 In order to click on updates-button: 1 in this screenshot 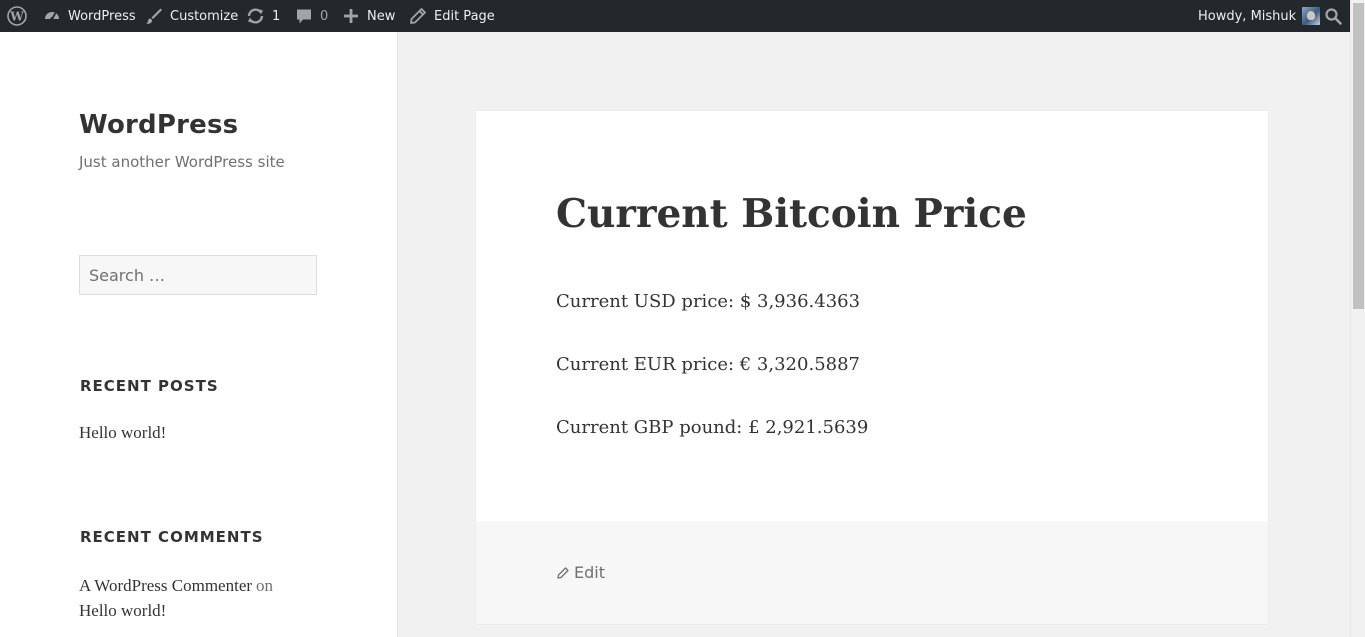, I will do `click(263, 16)`.